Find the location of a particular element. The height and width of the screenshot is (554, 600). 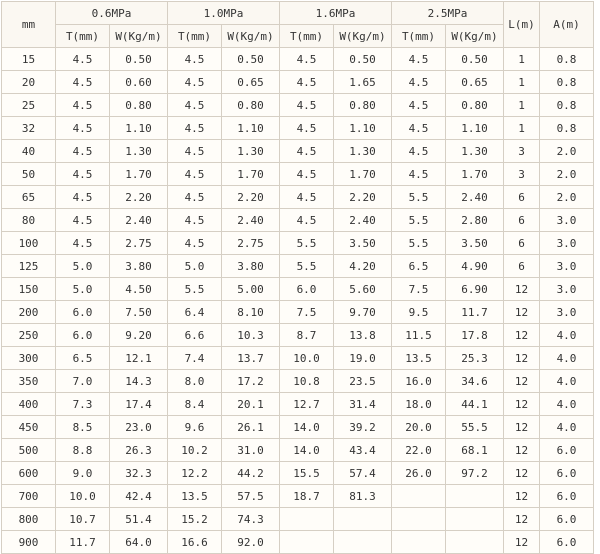

t-cell: 10.0 is located at coordinates (82, 496).